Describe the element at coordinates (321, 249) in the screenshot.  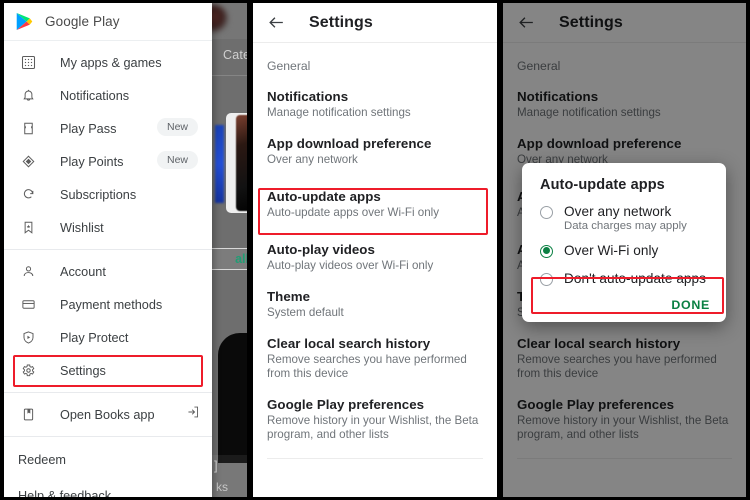
I see `row-title: Auto-play videos` at that location.